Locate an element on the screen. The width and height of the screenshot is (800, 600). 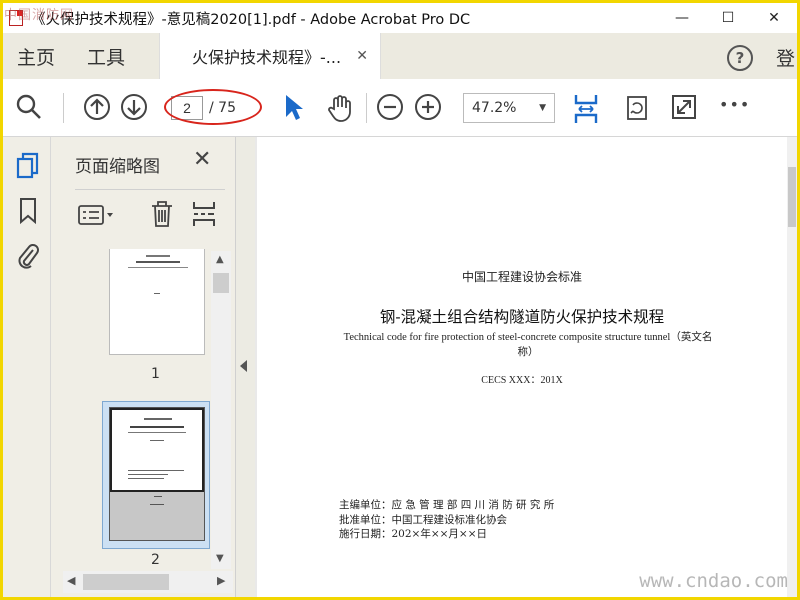
tab-home: 主页 is located at coordinates (36, 56).